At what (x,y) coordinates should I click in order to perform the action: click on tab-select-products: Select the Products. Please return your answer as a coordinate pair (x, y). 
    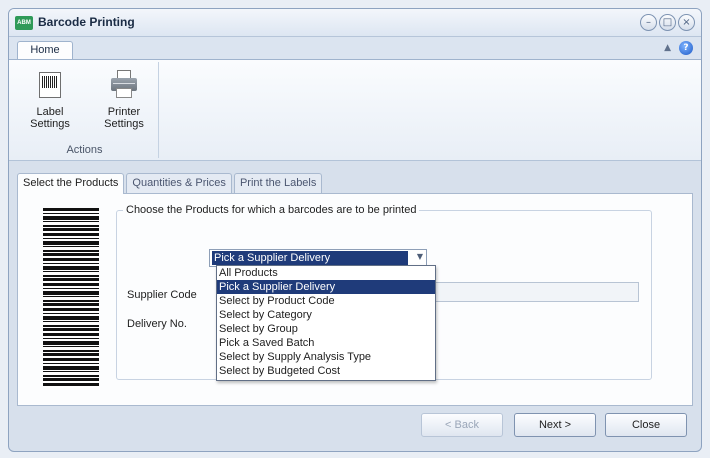
    Looking at the image, I should click on (71, 183).